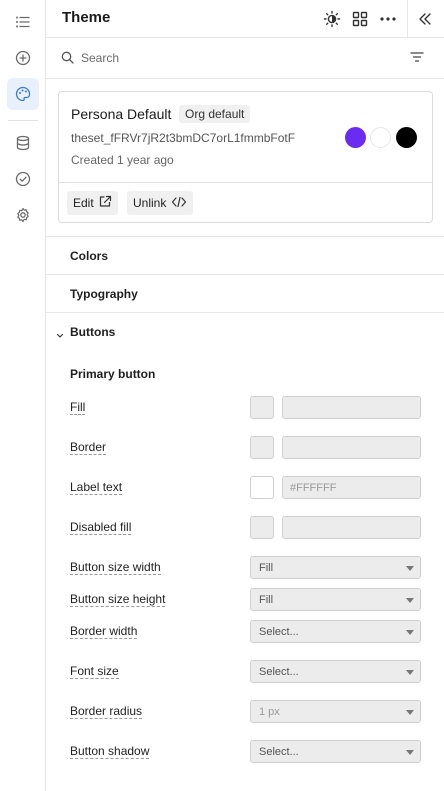  Describe the element at coordinates (93, 332) in the screenshot. I see `buttons-section-label: Buttons` at that location.